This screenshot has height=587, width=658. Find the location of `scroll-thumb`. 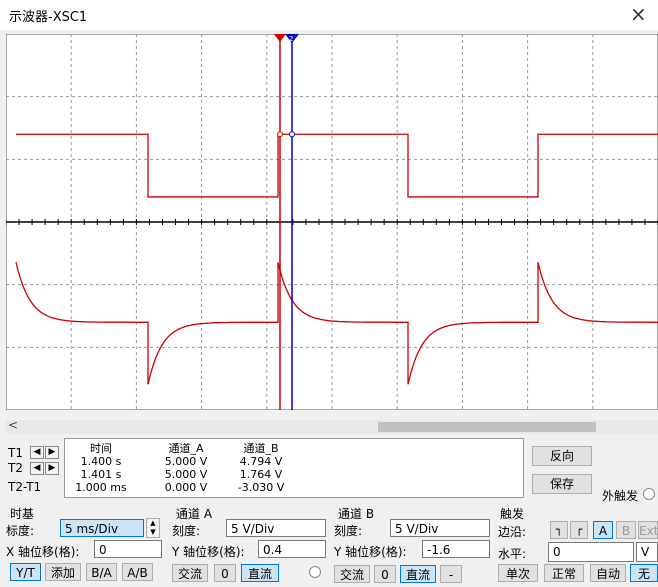

scroll-thumb is located at coordinates (487, 427).